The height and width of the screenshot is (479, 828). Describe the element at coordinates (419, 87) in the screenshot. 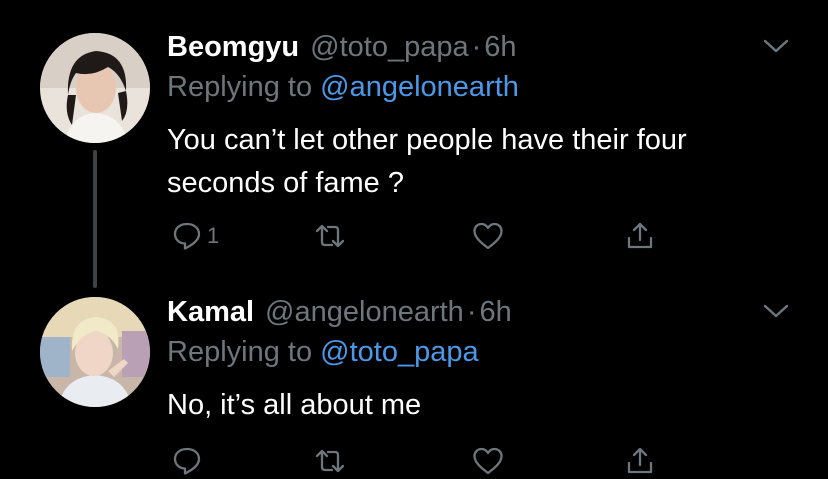

I see `mention-link: @angelonearth` at that location.